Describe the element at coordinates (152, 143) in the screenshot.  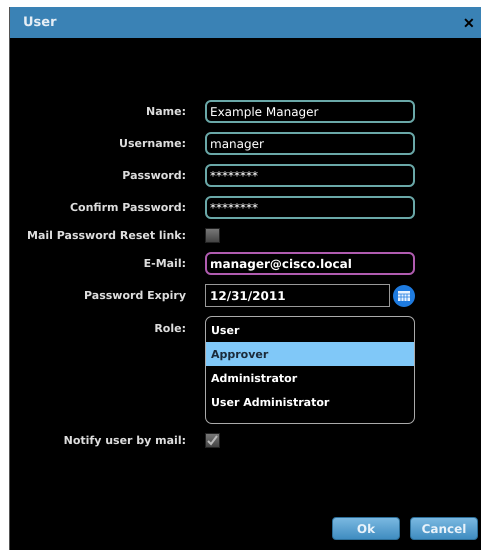
I see `field-label: Username:` at that location.